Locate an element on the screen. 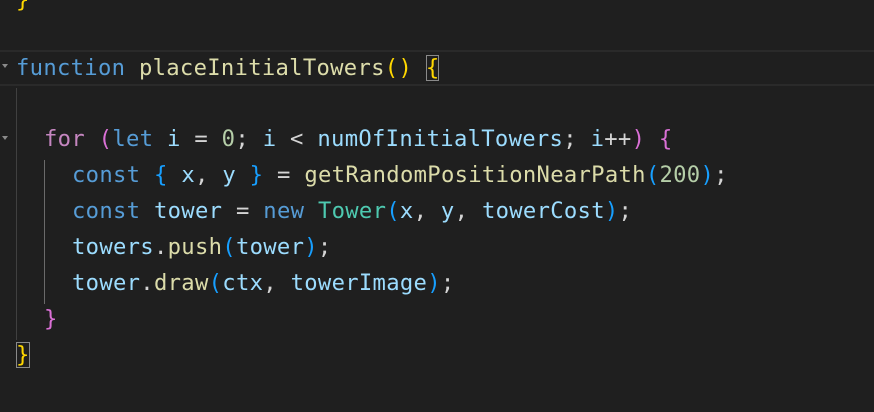 This screenshot has height=412, width=874. code-line: towers.push(tower); is located at coordinates (202, 247).